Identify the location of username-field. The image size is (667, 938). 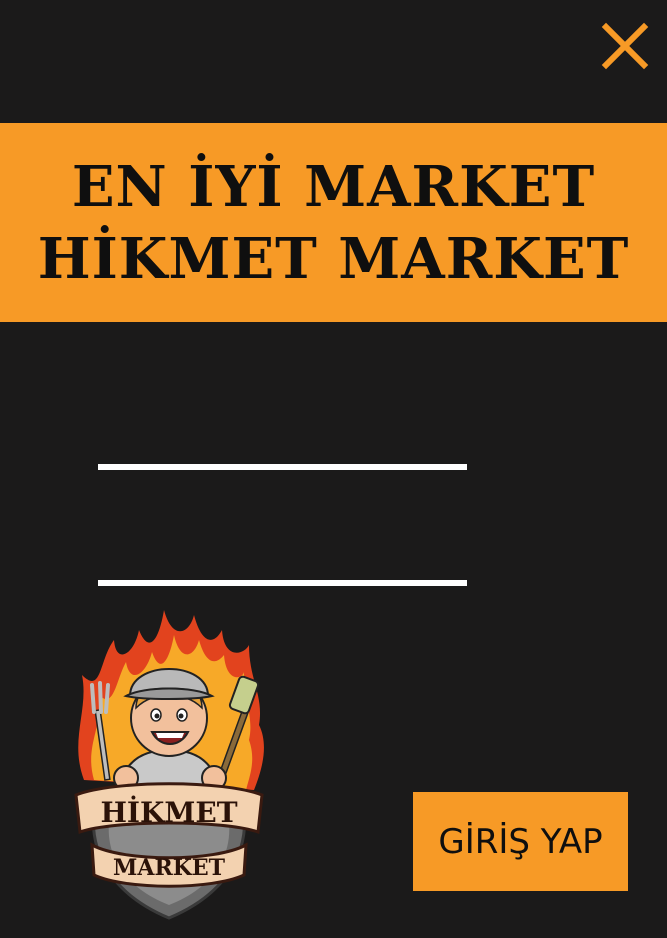
(282, 450).